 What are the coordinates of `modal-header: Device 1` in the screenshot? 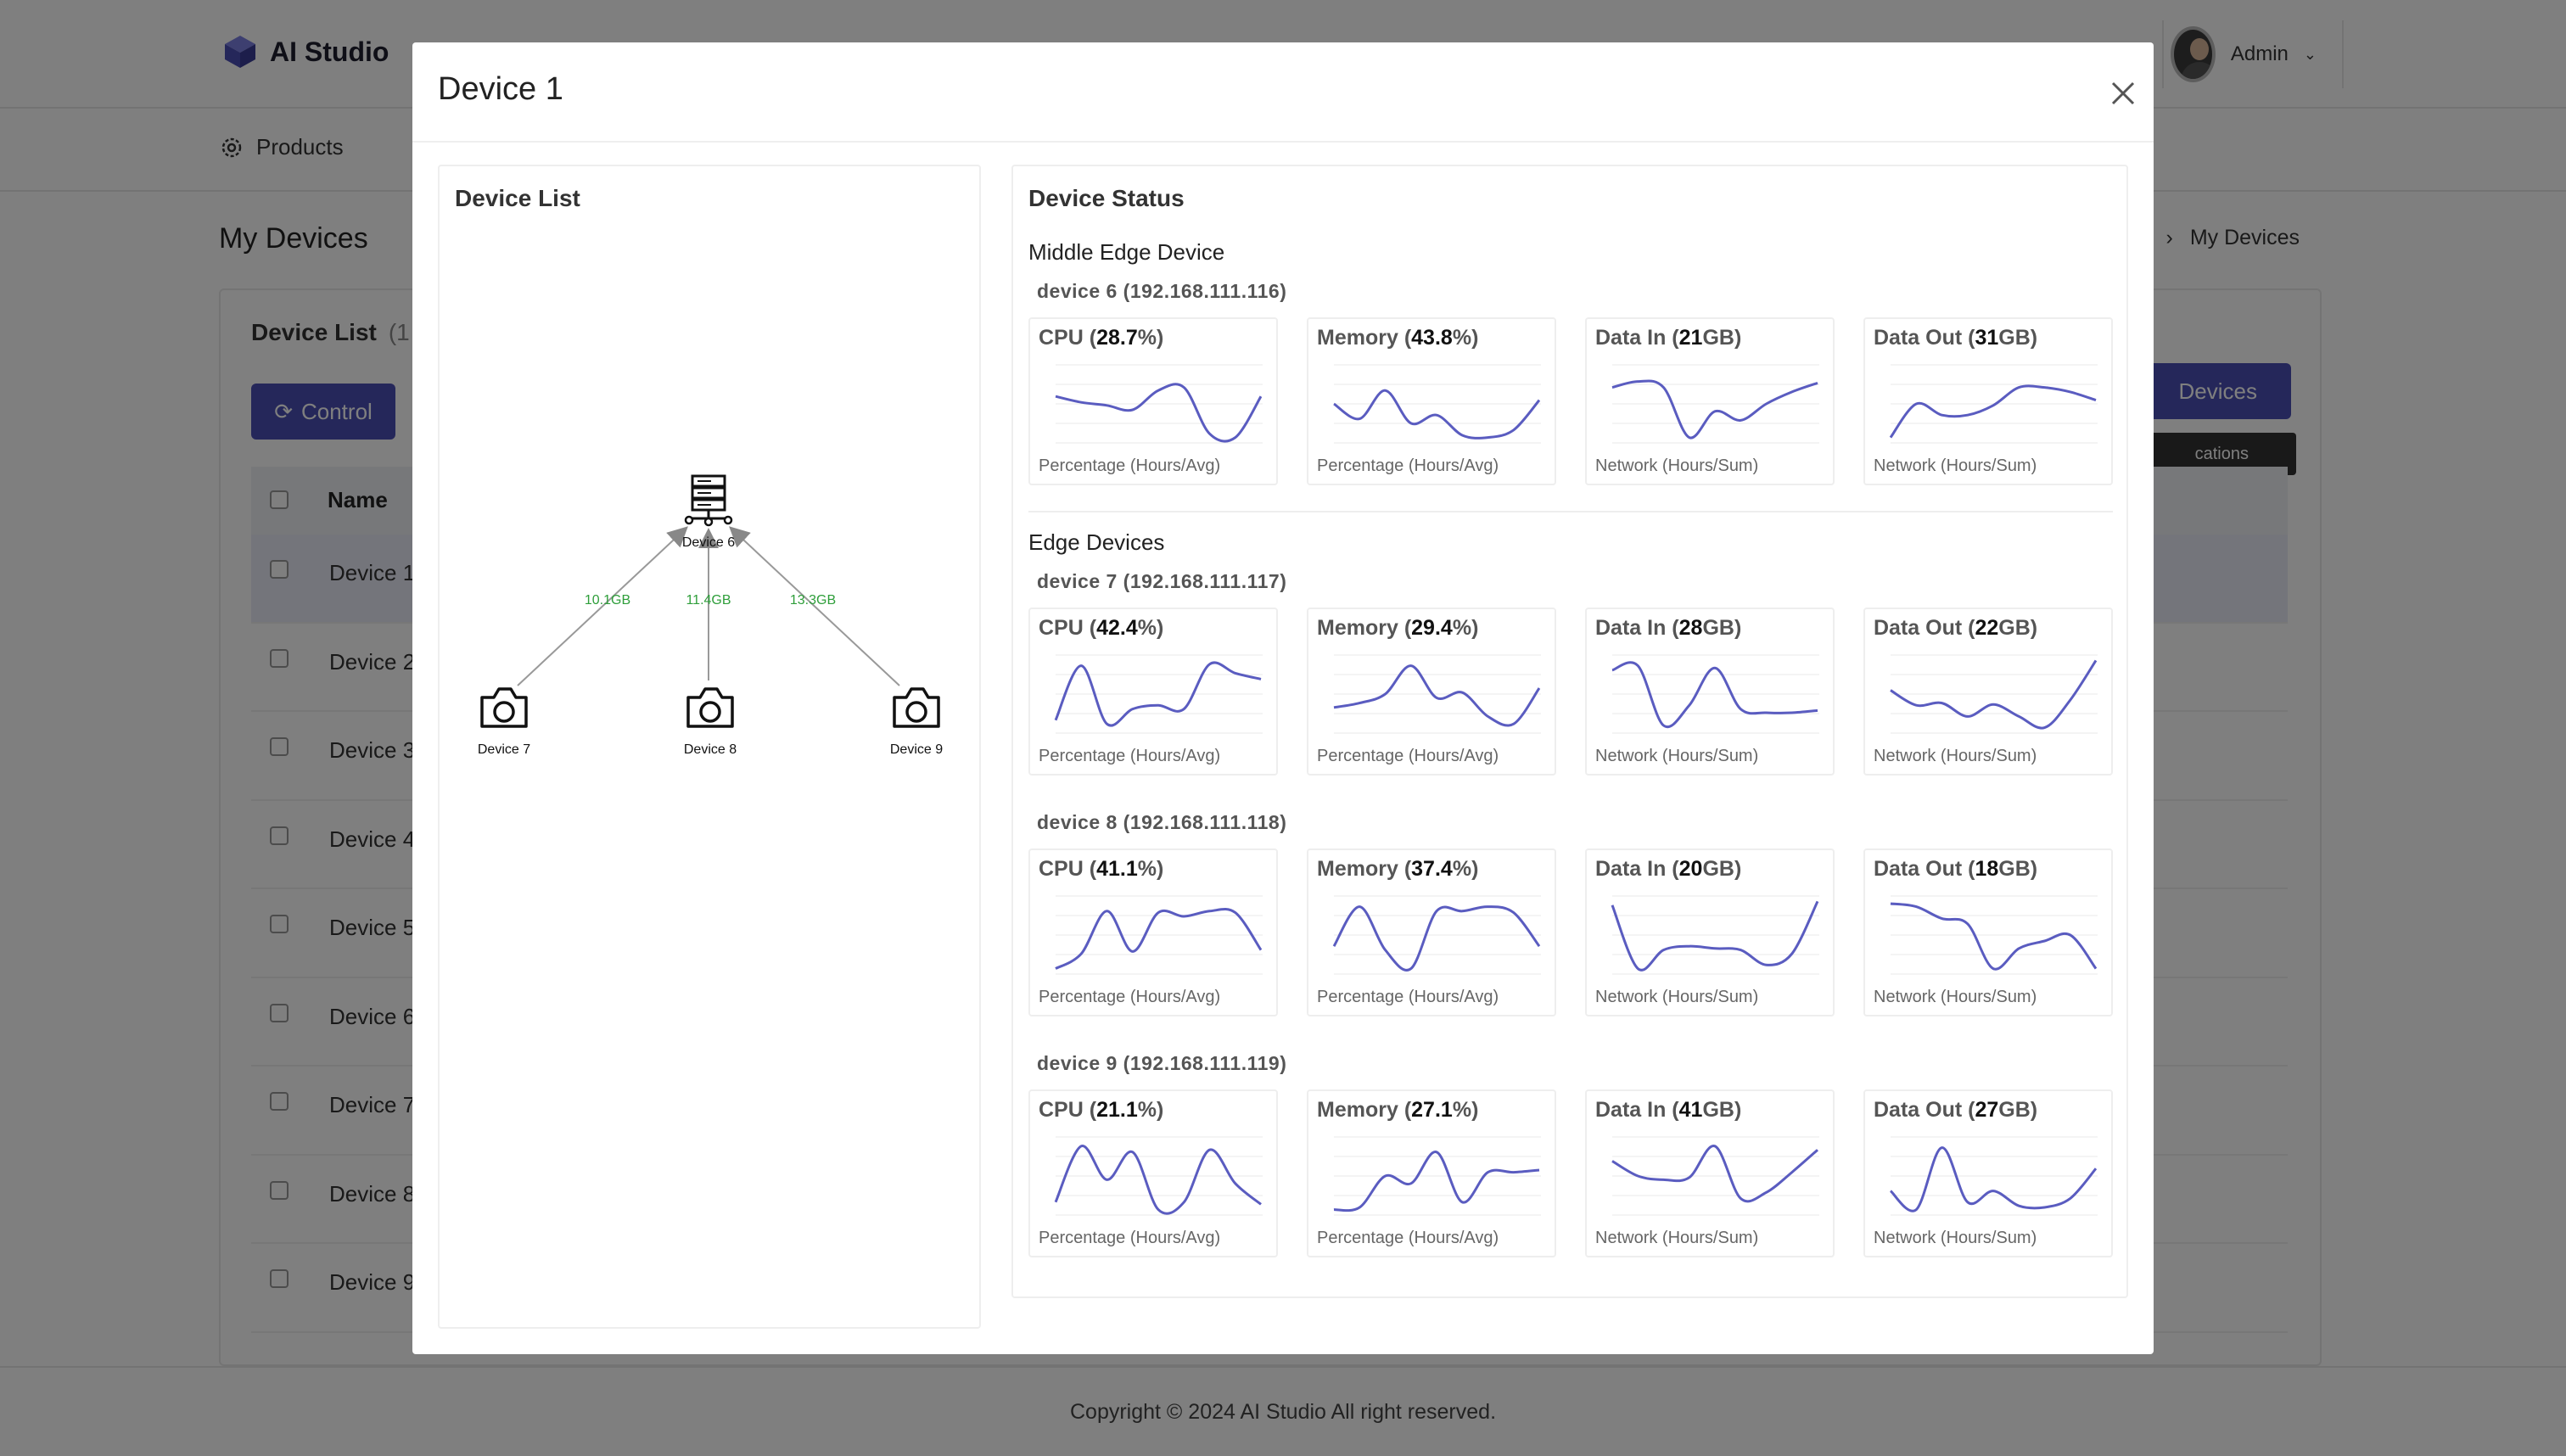 It's located at (1283, 92).